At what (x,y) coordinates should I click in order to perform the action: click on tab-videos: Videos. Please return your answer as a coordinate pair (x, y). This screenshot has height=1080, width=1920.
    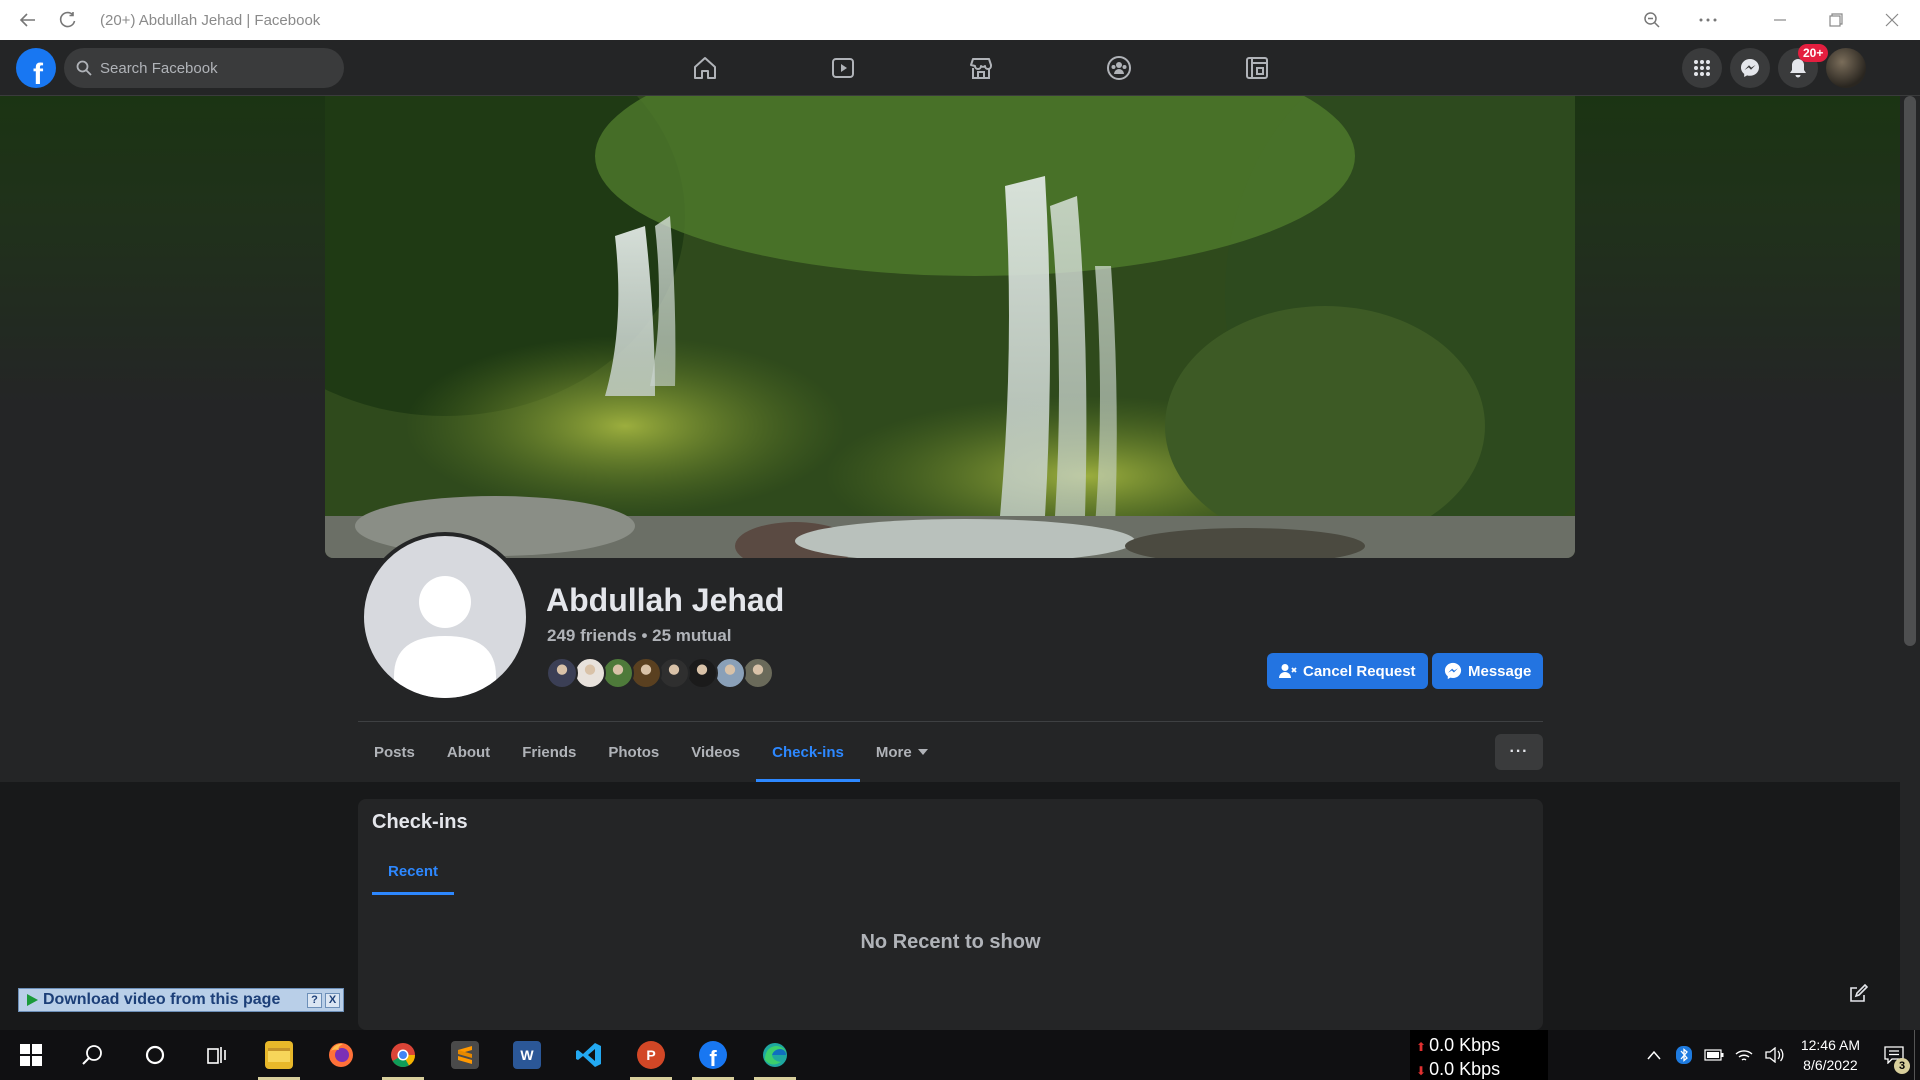
    Looking at the image, I should click on (715, 752).